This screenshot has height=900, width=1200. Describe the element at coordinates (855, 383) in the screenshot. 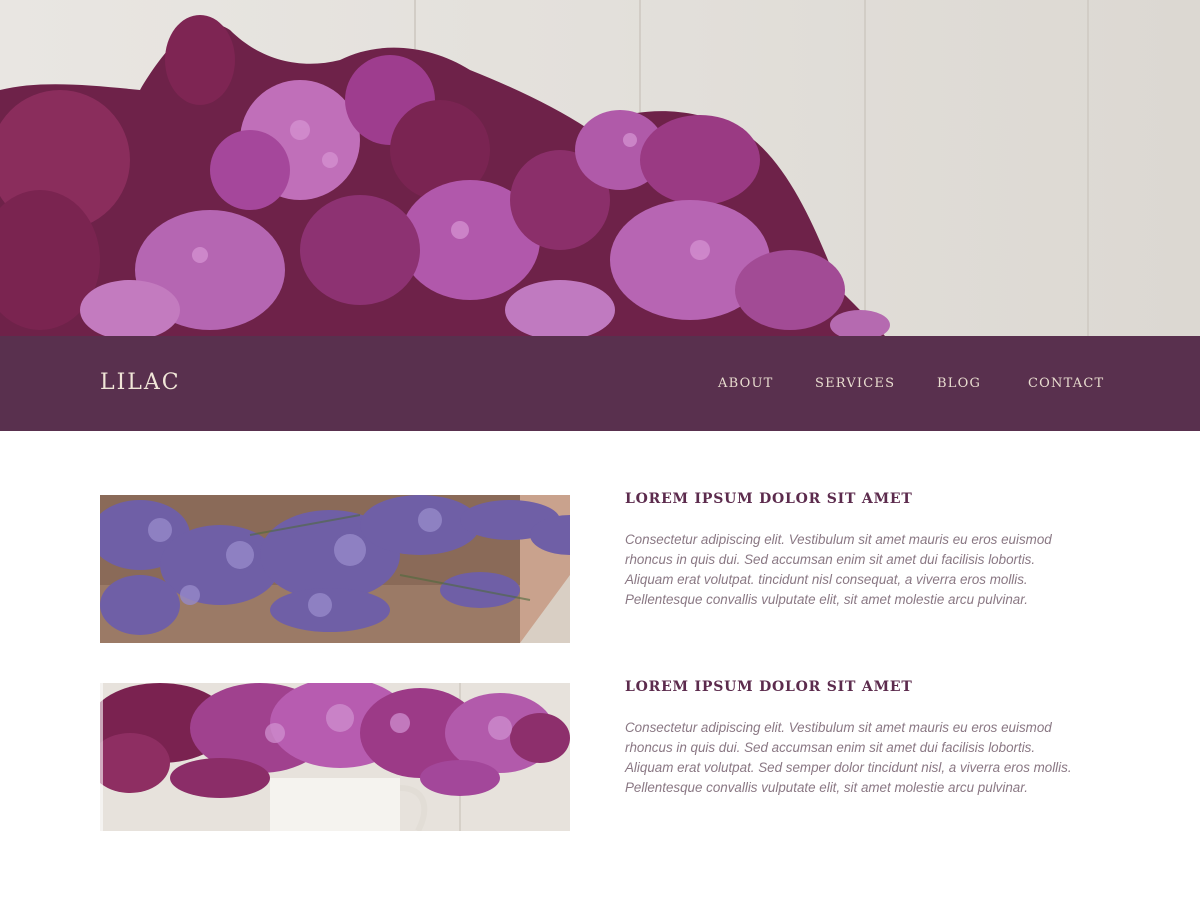

I see `nav-link-services: SERVICES` at that location.